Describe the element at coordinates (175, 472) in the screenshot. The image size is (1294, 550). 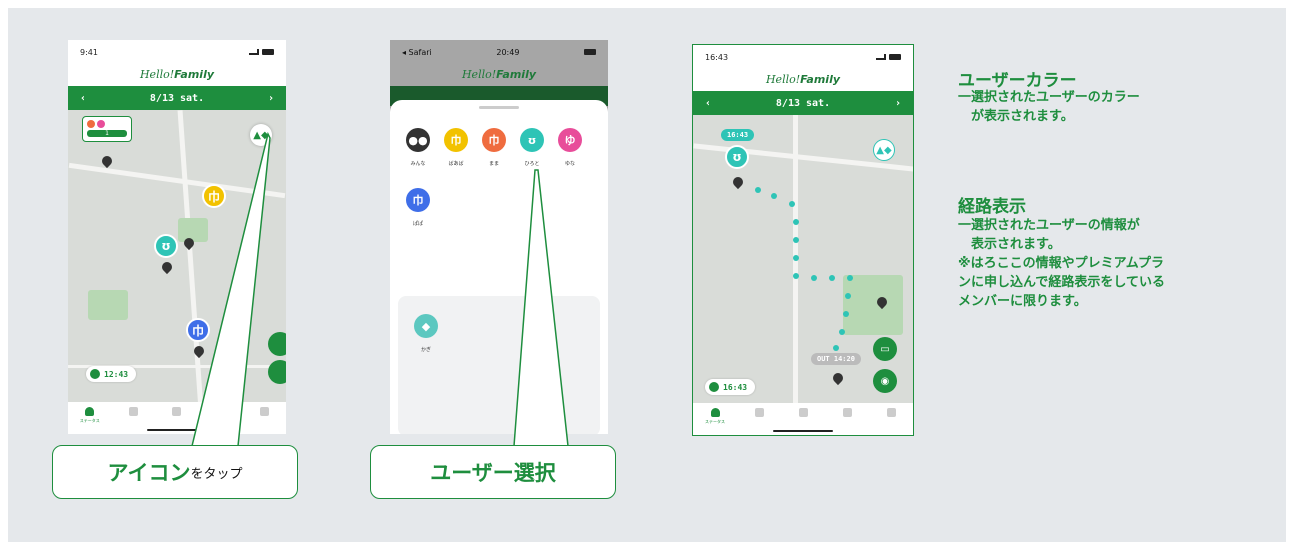
I see `callout-tap-icon: アイコン をタップ` at that location.